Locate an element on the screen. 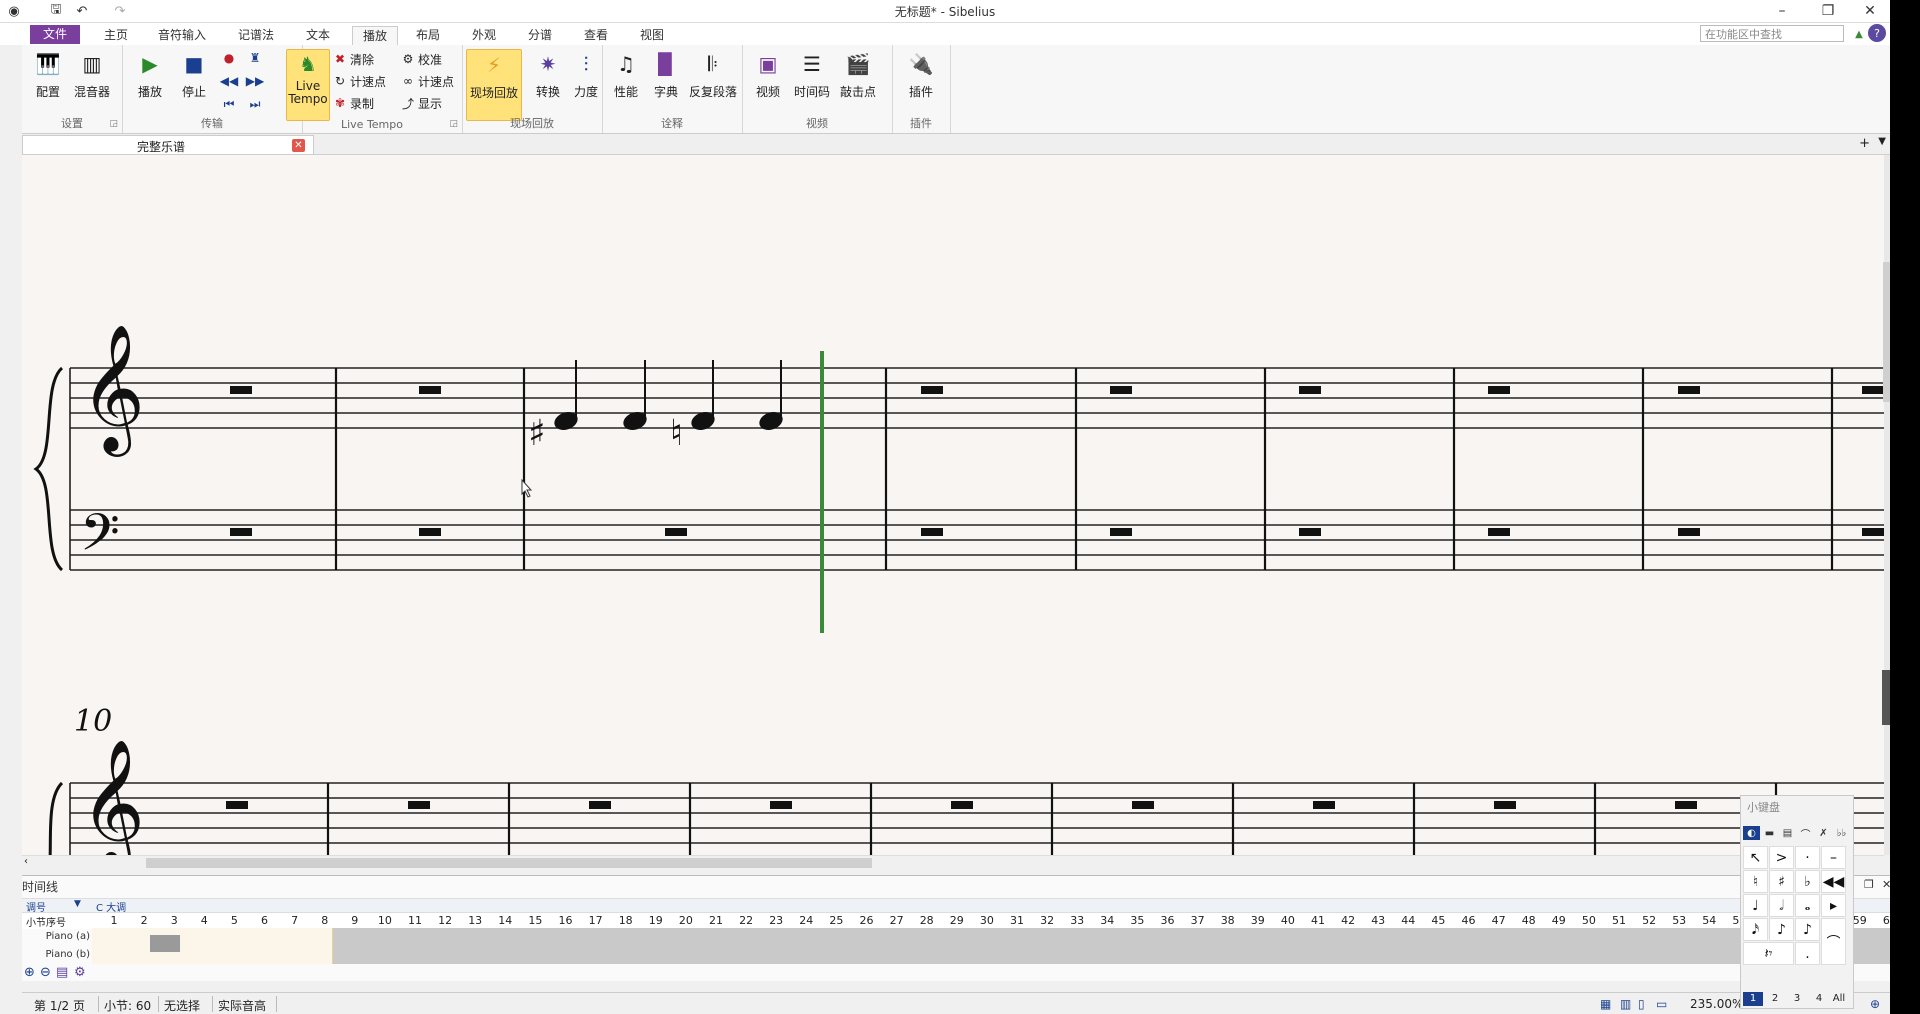 Image resolution: width=1920 pixels, height=1014 pixels. zoom-in-icon: ⊕ is located at coordinates (29, 972).